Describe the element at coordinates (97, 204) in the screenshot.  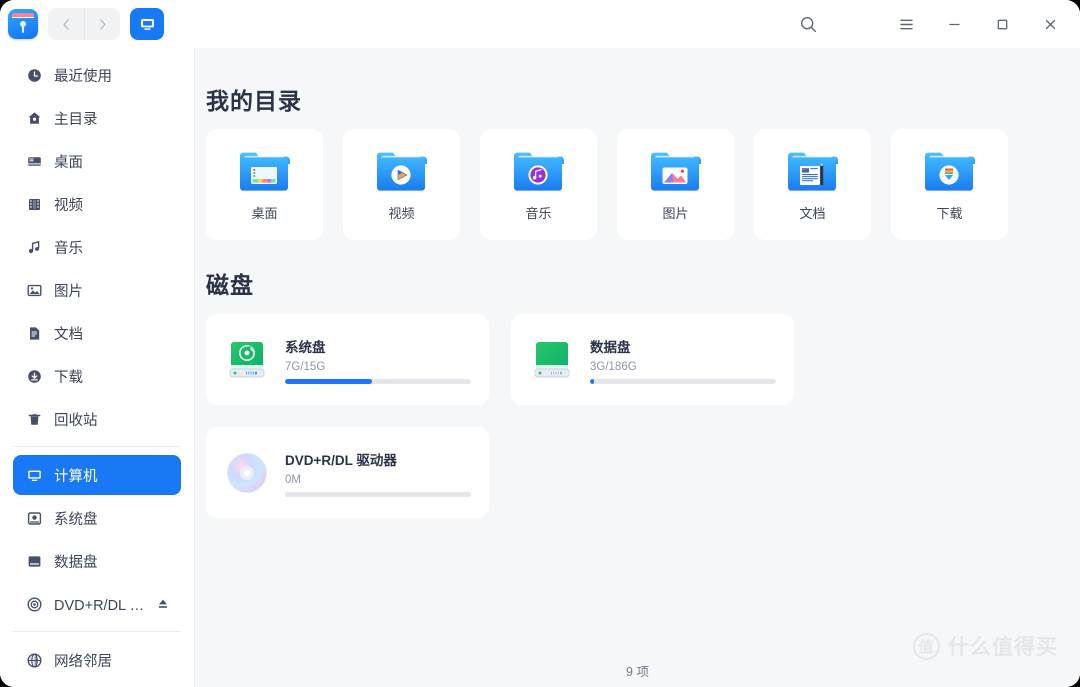
I see `sidebar-item-3: 视频` at that location.